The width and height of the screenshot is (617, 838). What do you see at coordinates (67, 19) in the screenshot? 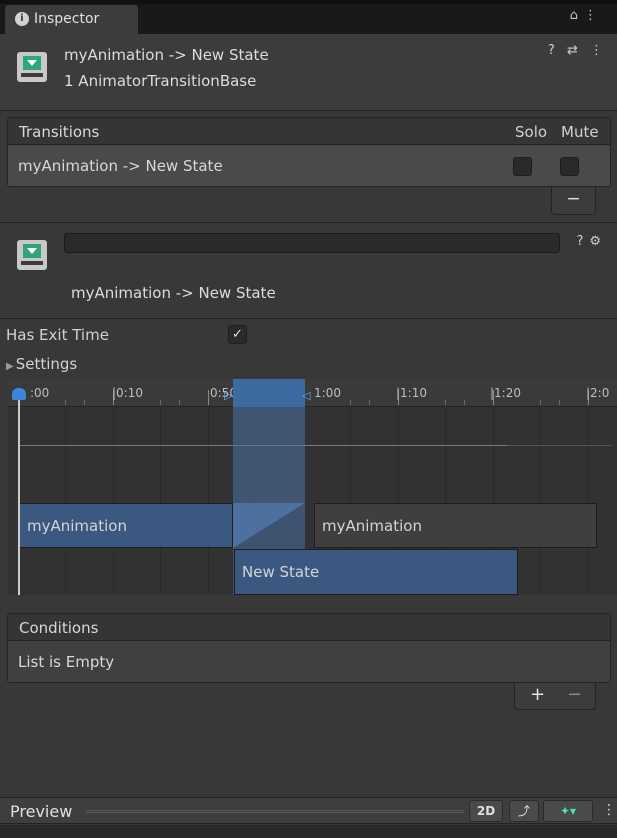
I see `tab-inspector-label: Inspector` at bounding box center [67, 19].